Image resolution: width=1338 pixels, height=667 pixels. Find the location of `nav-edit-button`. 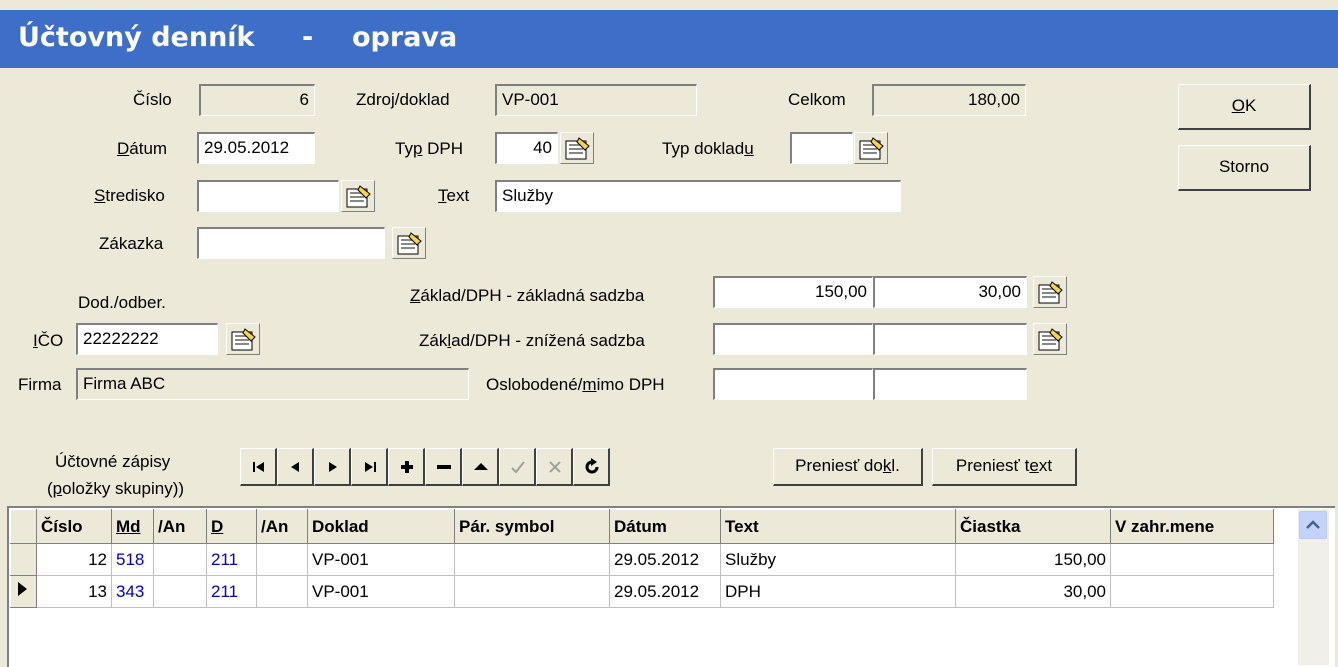

nav-edit-button is located at coordinates (480, 467).